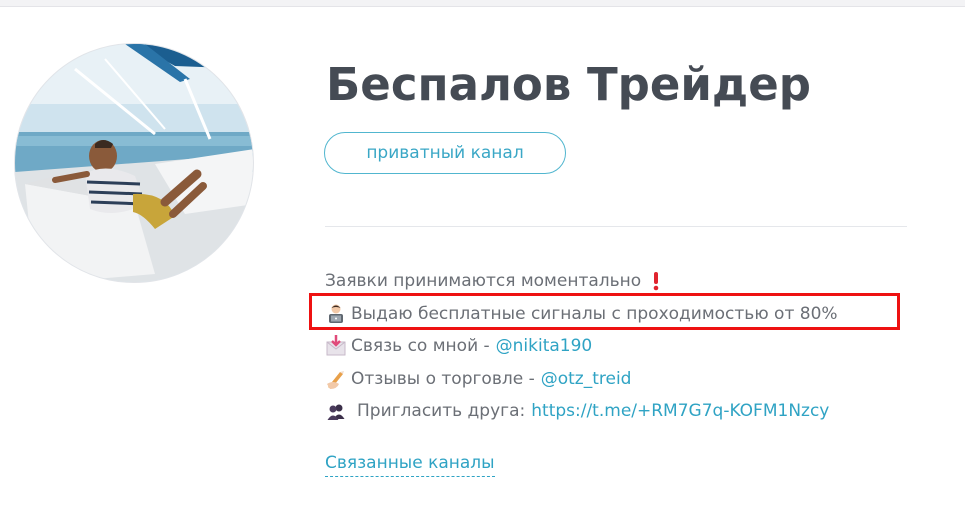 This screenshot has height=509, width=965. I want to click on top-bar, so click(482, 3).